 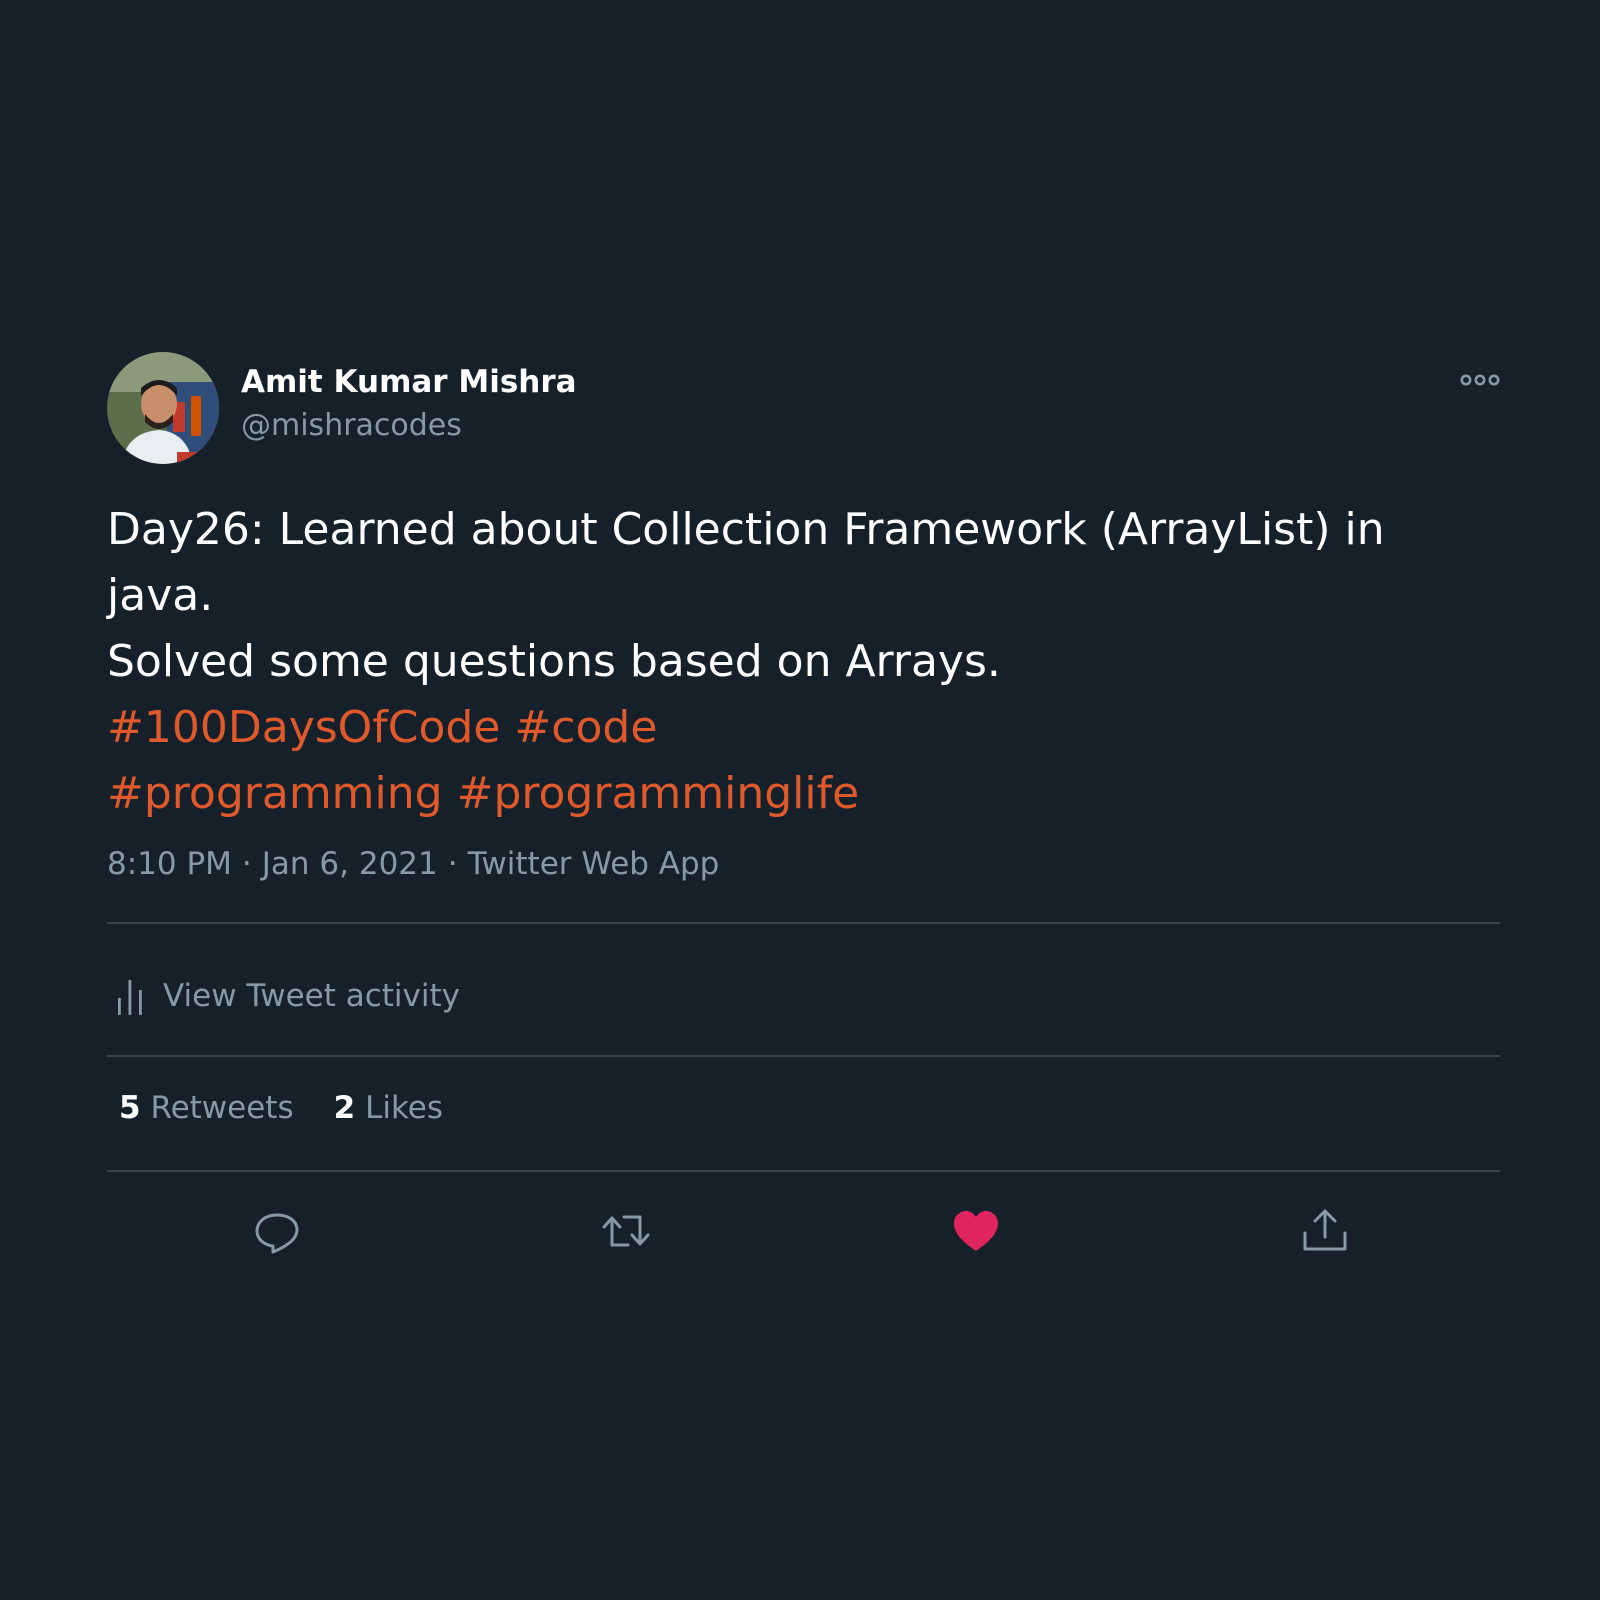 What do you see at coordinates (277, 1233) in the screenshot?
I see `reply-icon` at bounding box center [277, 1233].